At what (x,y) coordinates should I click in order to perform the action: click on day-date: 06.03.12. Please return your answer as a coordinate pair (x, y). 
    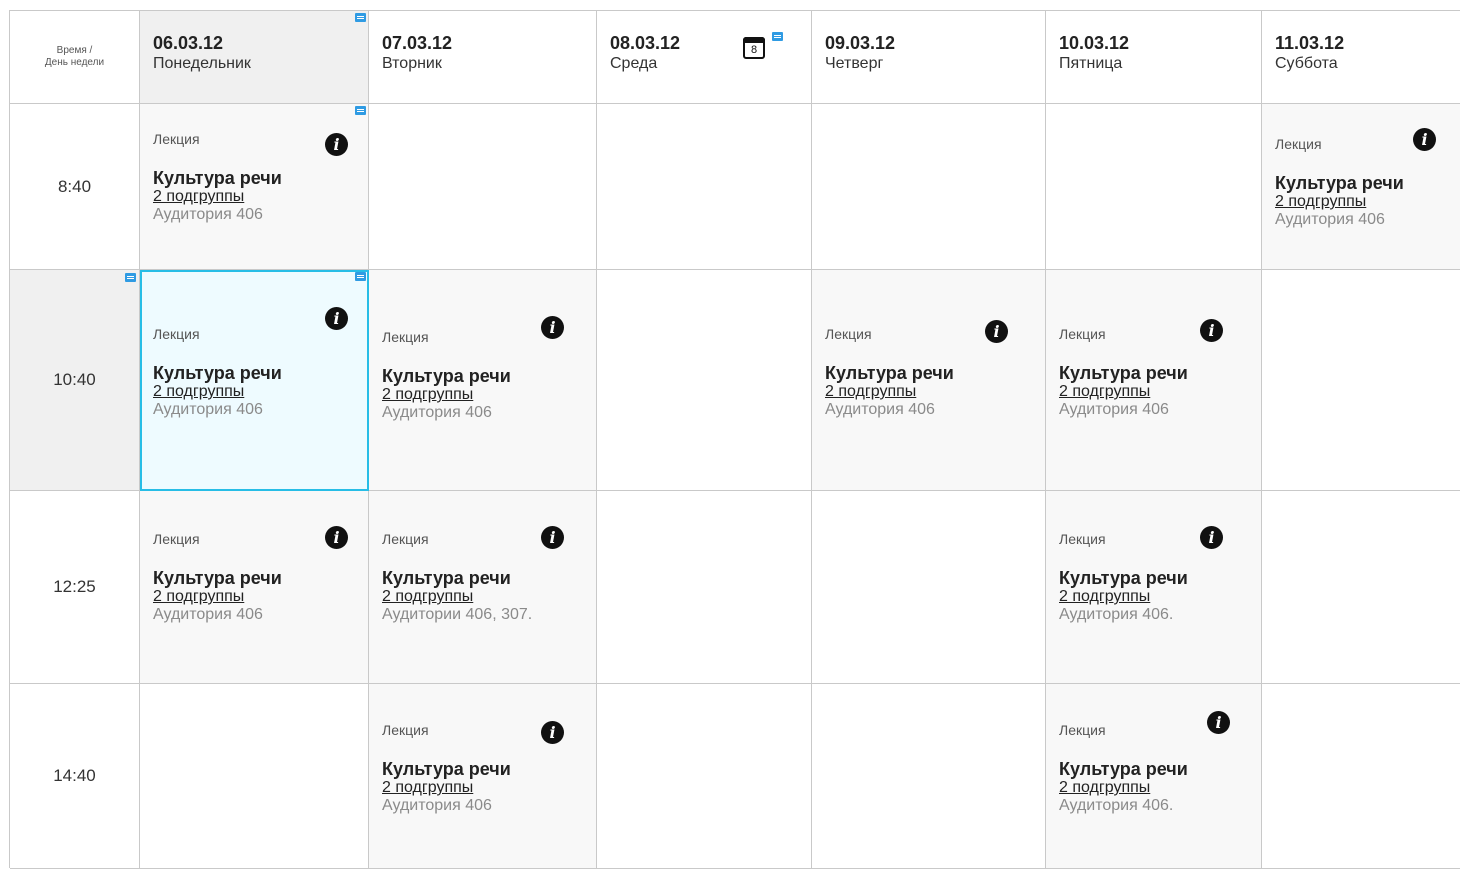
    Looking at the image, I should click on (188, 43).